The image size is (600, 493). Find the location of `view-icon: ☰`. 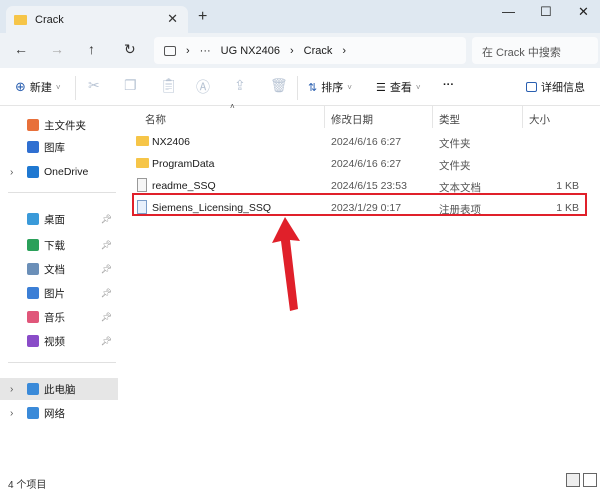

view-icon: ☰ is located at coordinates (381, 87).